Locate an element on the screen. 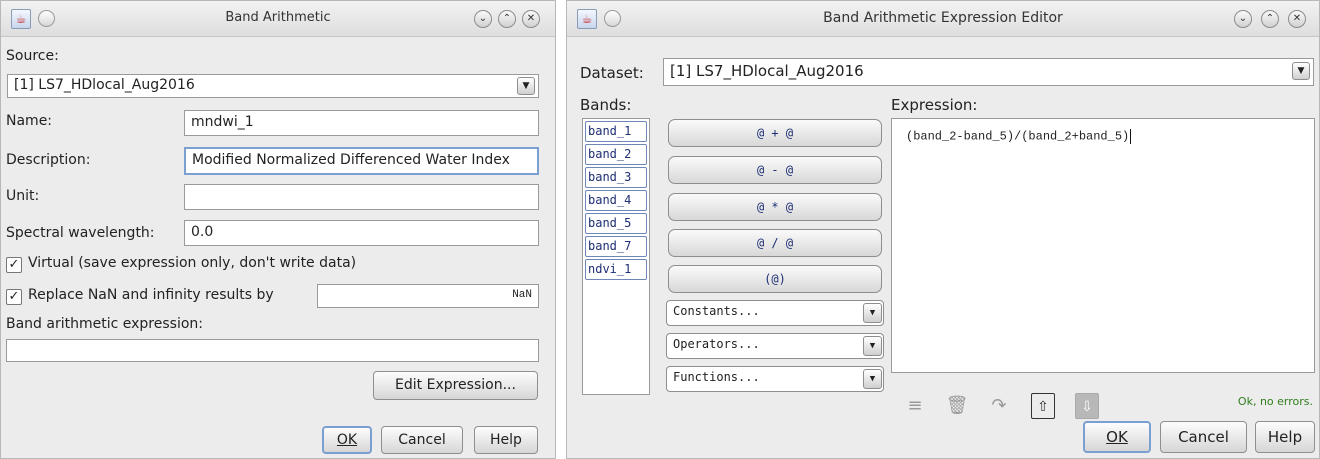 The height and width of the screenshot is (459, 1320). virtual-checkbox: ✓ is located at coordinates (14, 265).